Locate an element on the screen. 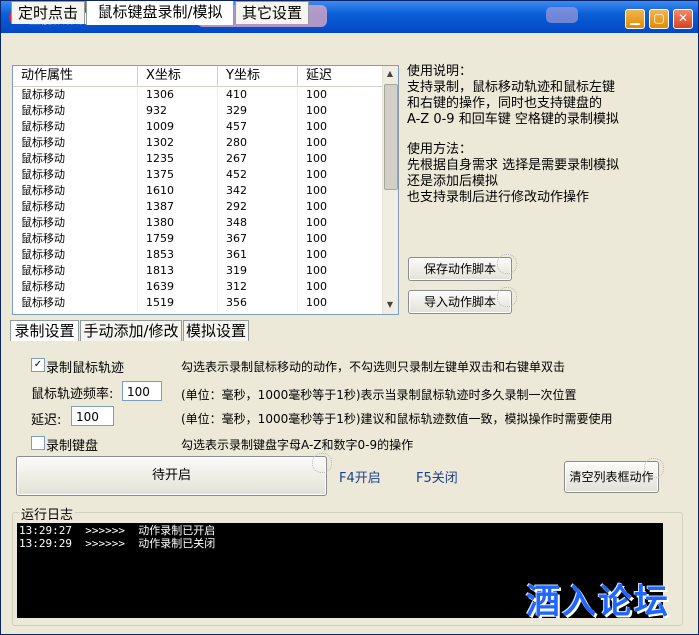 Image resolution: width=699 pixels, height=635 pixels. f5-hotkey-label: F5关闭 is located at coordinates (437, 478).